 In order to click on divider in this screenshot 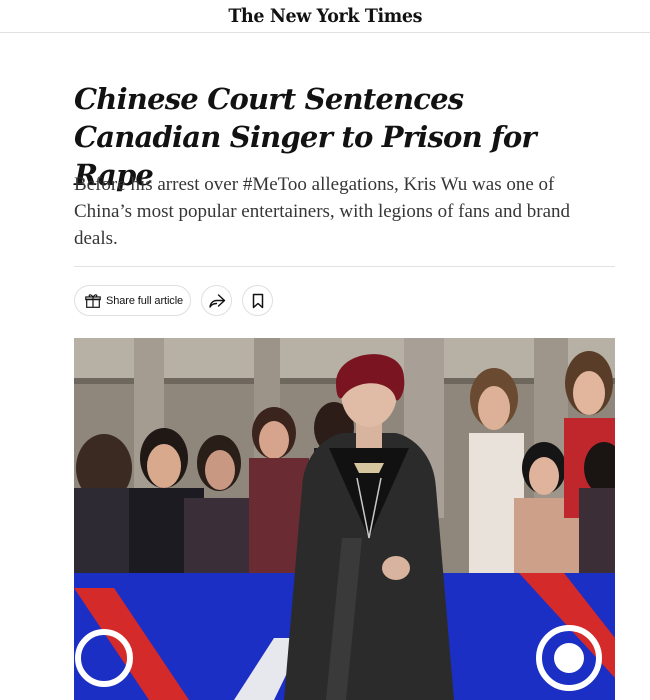, I will do `click(344, 266)`.